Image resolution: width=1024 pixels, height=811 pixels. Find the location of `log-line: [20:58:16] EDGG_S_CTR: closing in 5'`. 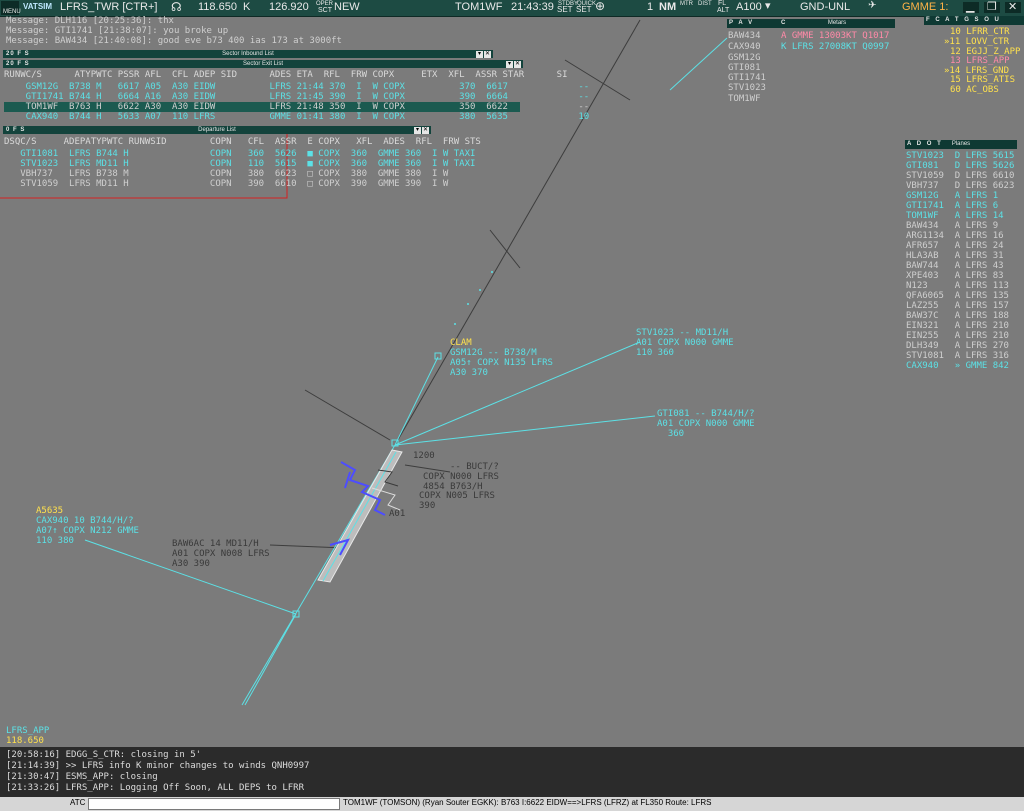

log-line: [20:58:16] EDGG_S_CTR: closing in 5' is located at coordinates (104, 755).